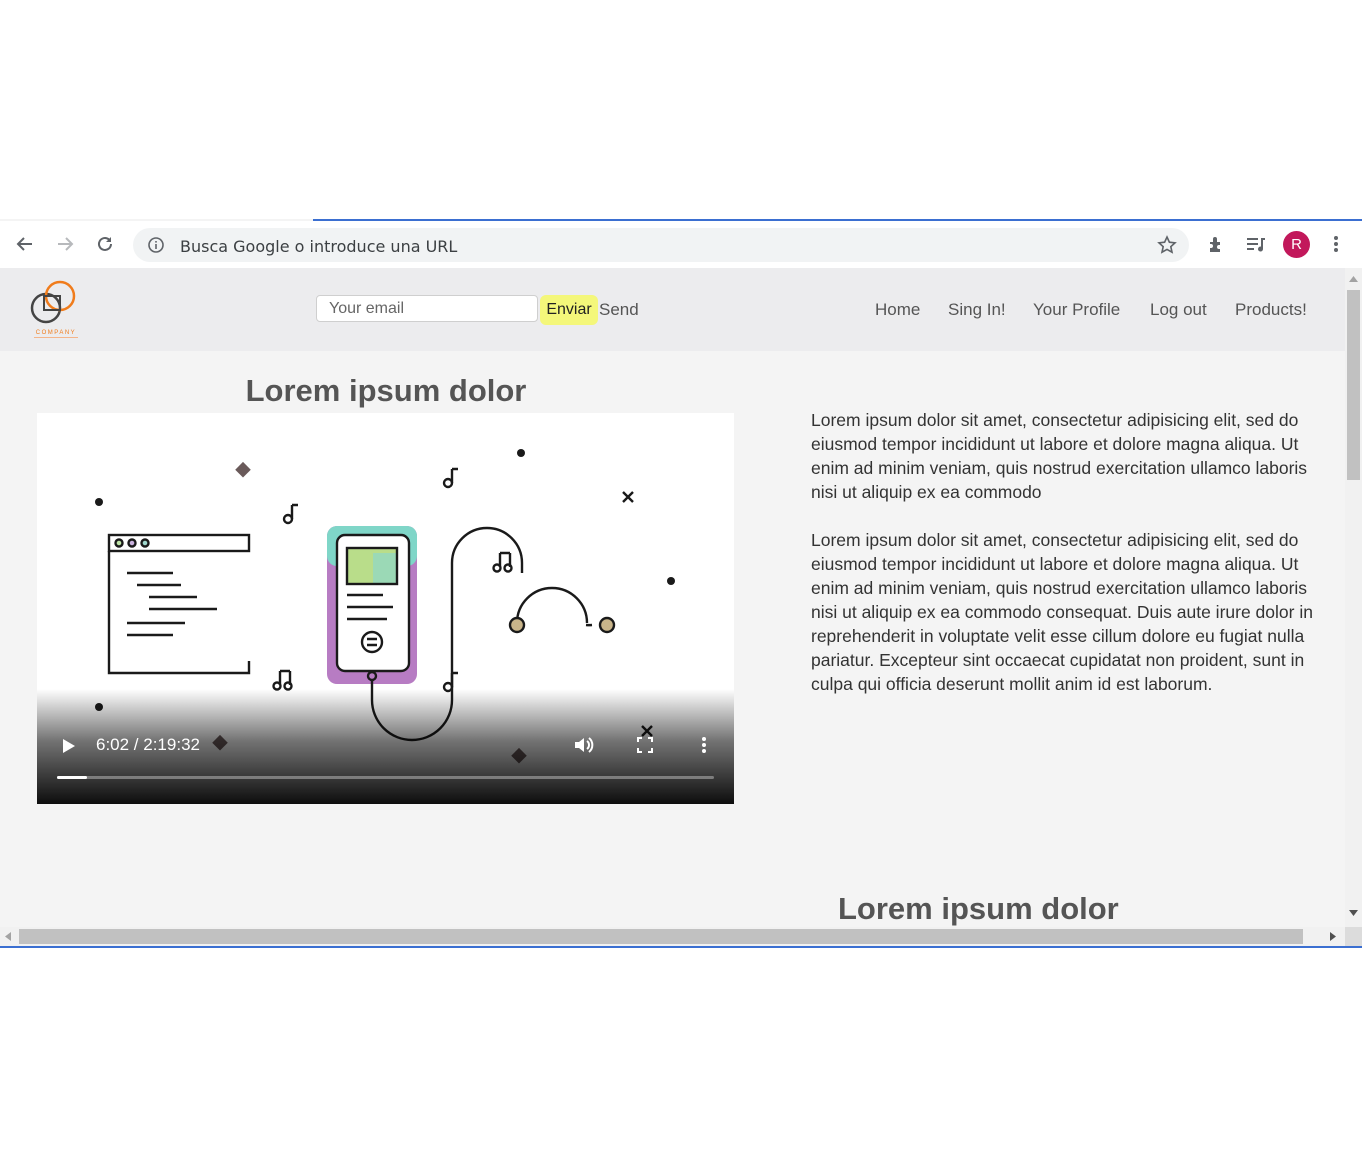 This screenshot has height=1150, width=1362. I want to click on browser-toolbar: R, so click(681, 245).